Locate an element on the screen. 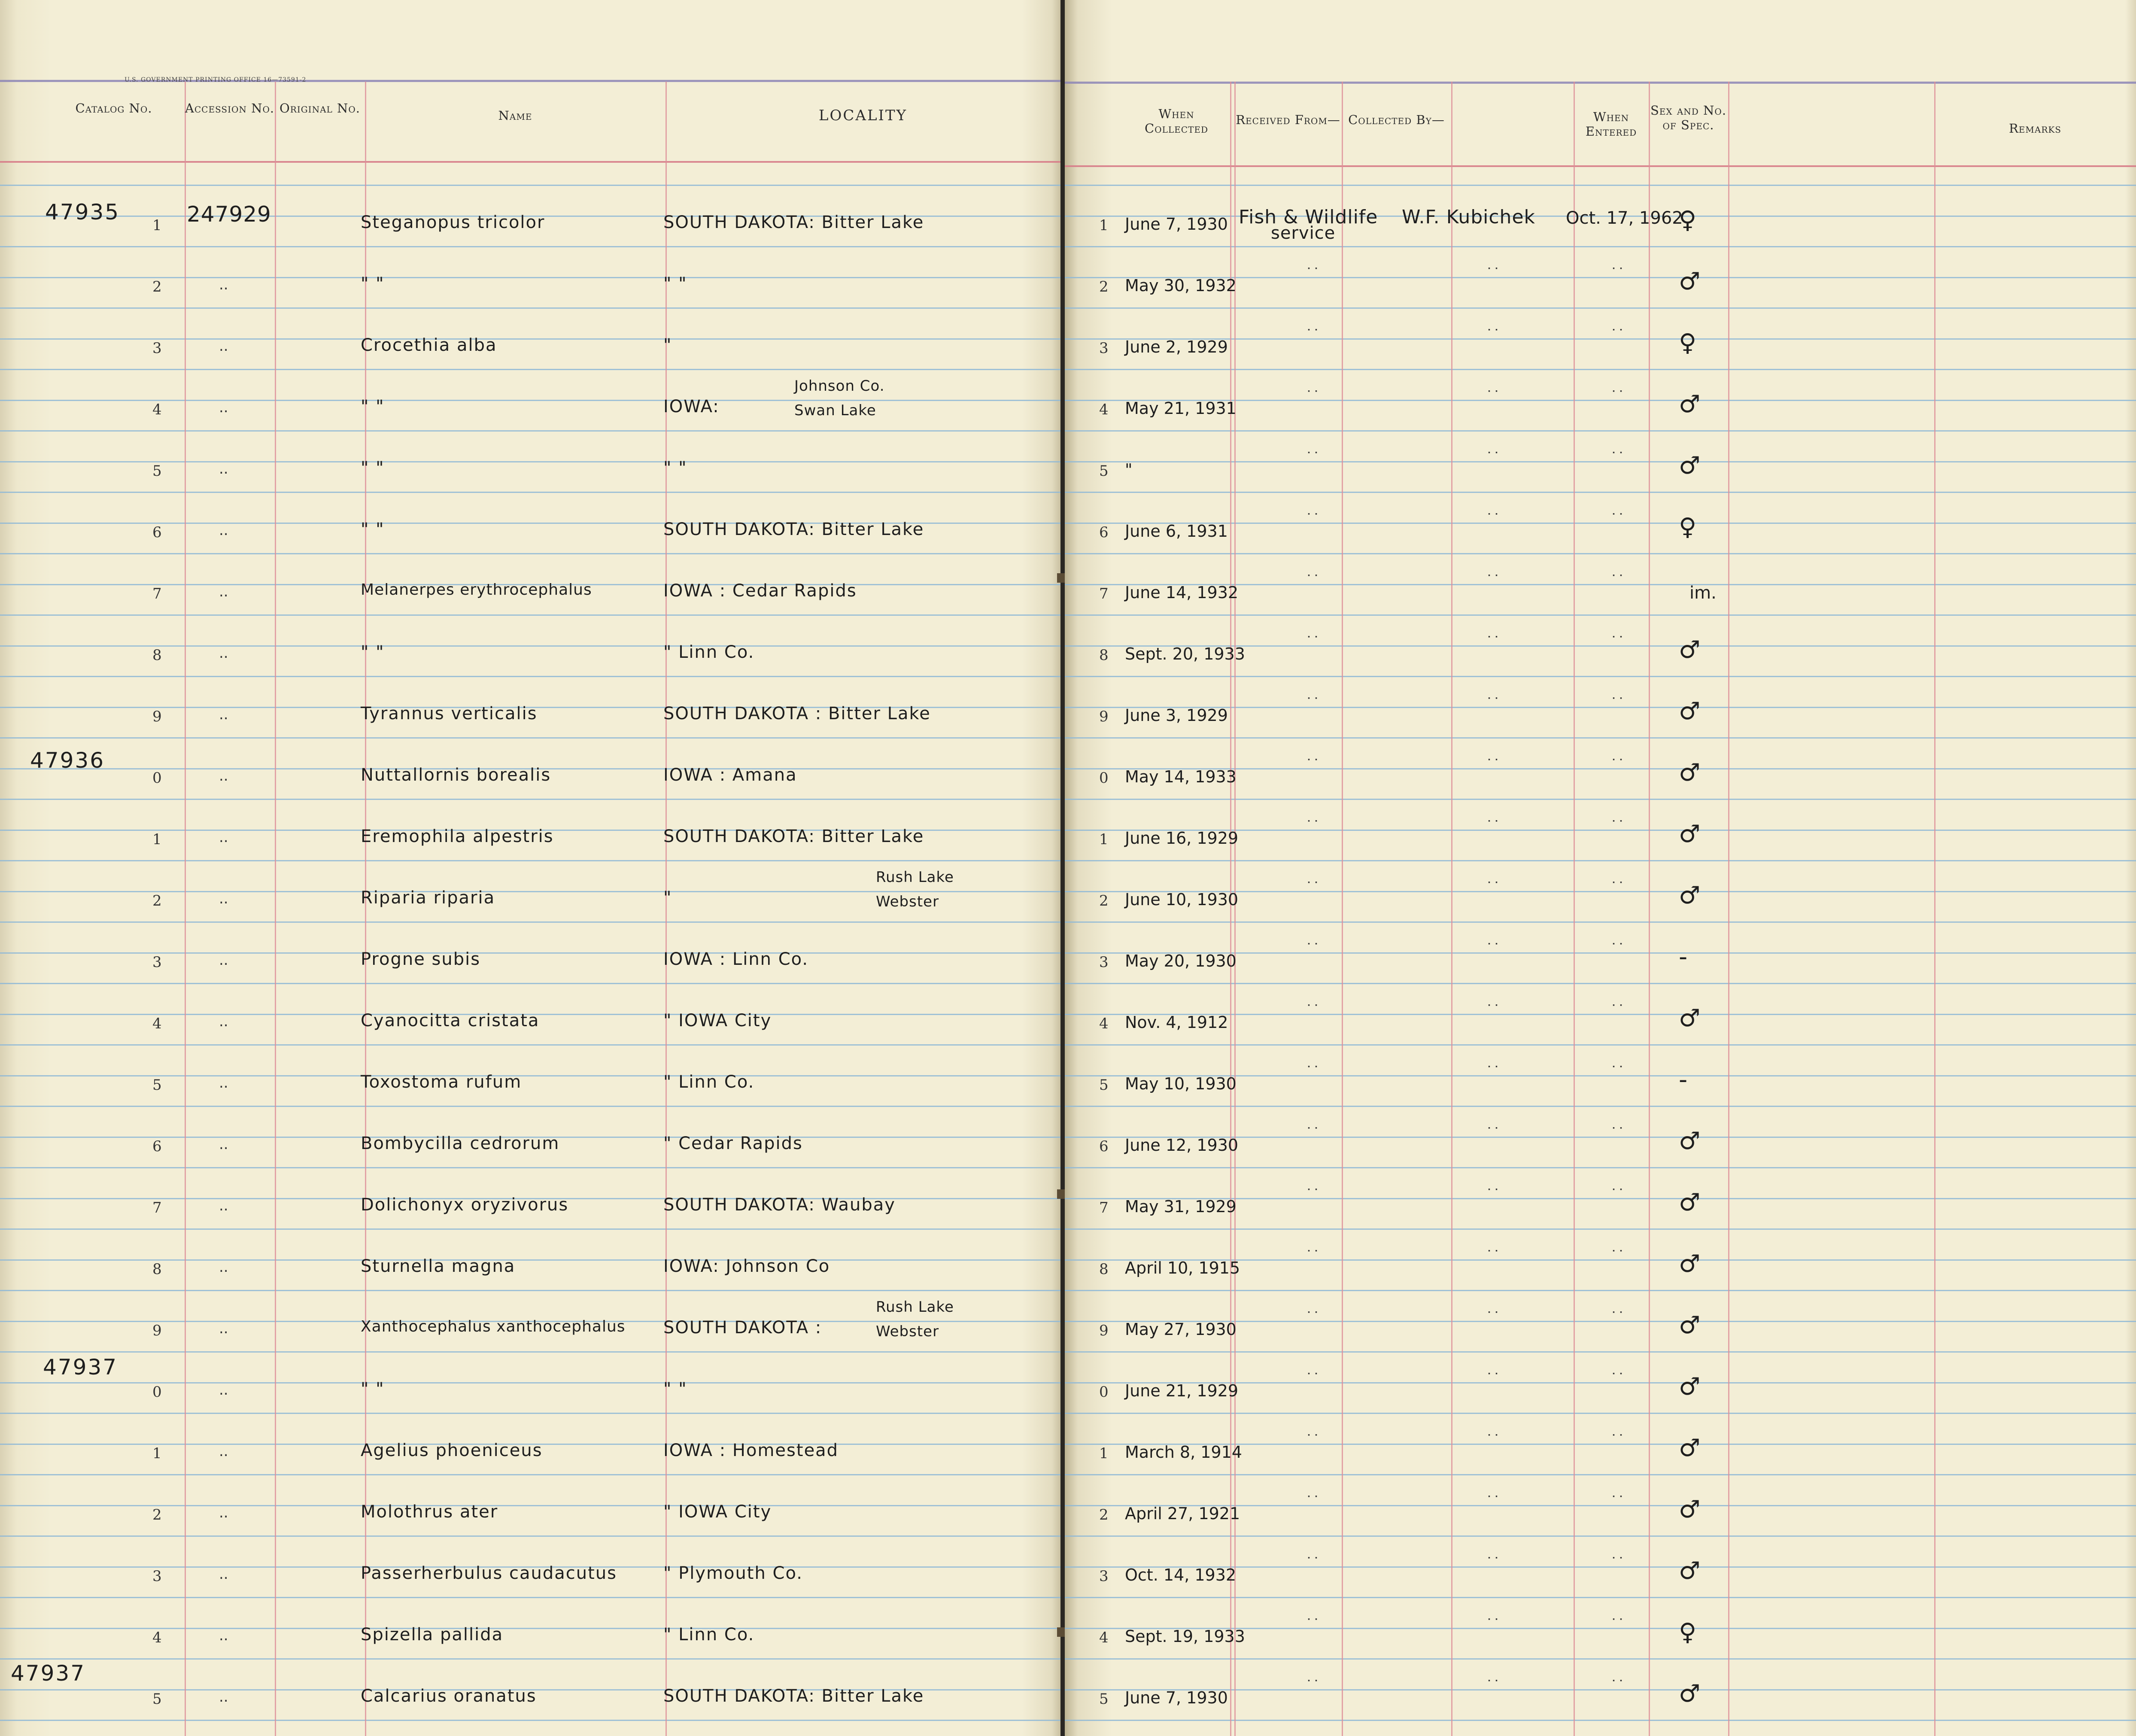 Image resolution: width=2136 pixels, height=1736 pixels. locality: SOUTH DAKOTA : is located at coordinates (742, 1328).